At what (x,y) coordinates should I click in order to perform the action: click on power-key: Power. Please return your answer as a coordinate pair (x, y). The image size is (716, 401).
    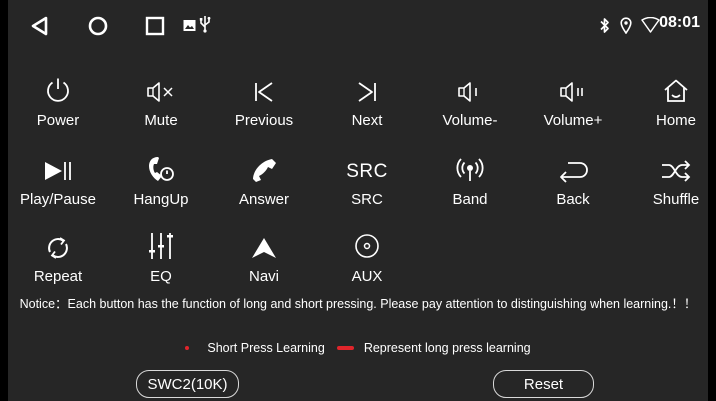
    Looking at the image, I should click on (58, 102).